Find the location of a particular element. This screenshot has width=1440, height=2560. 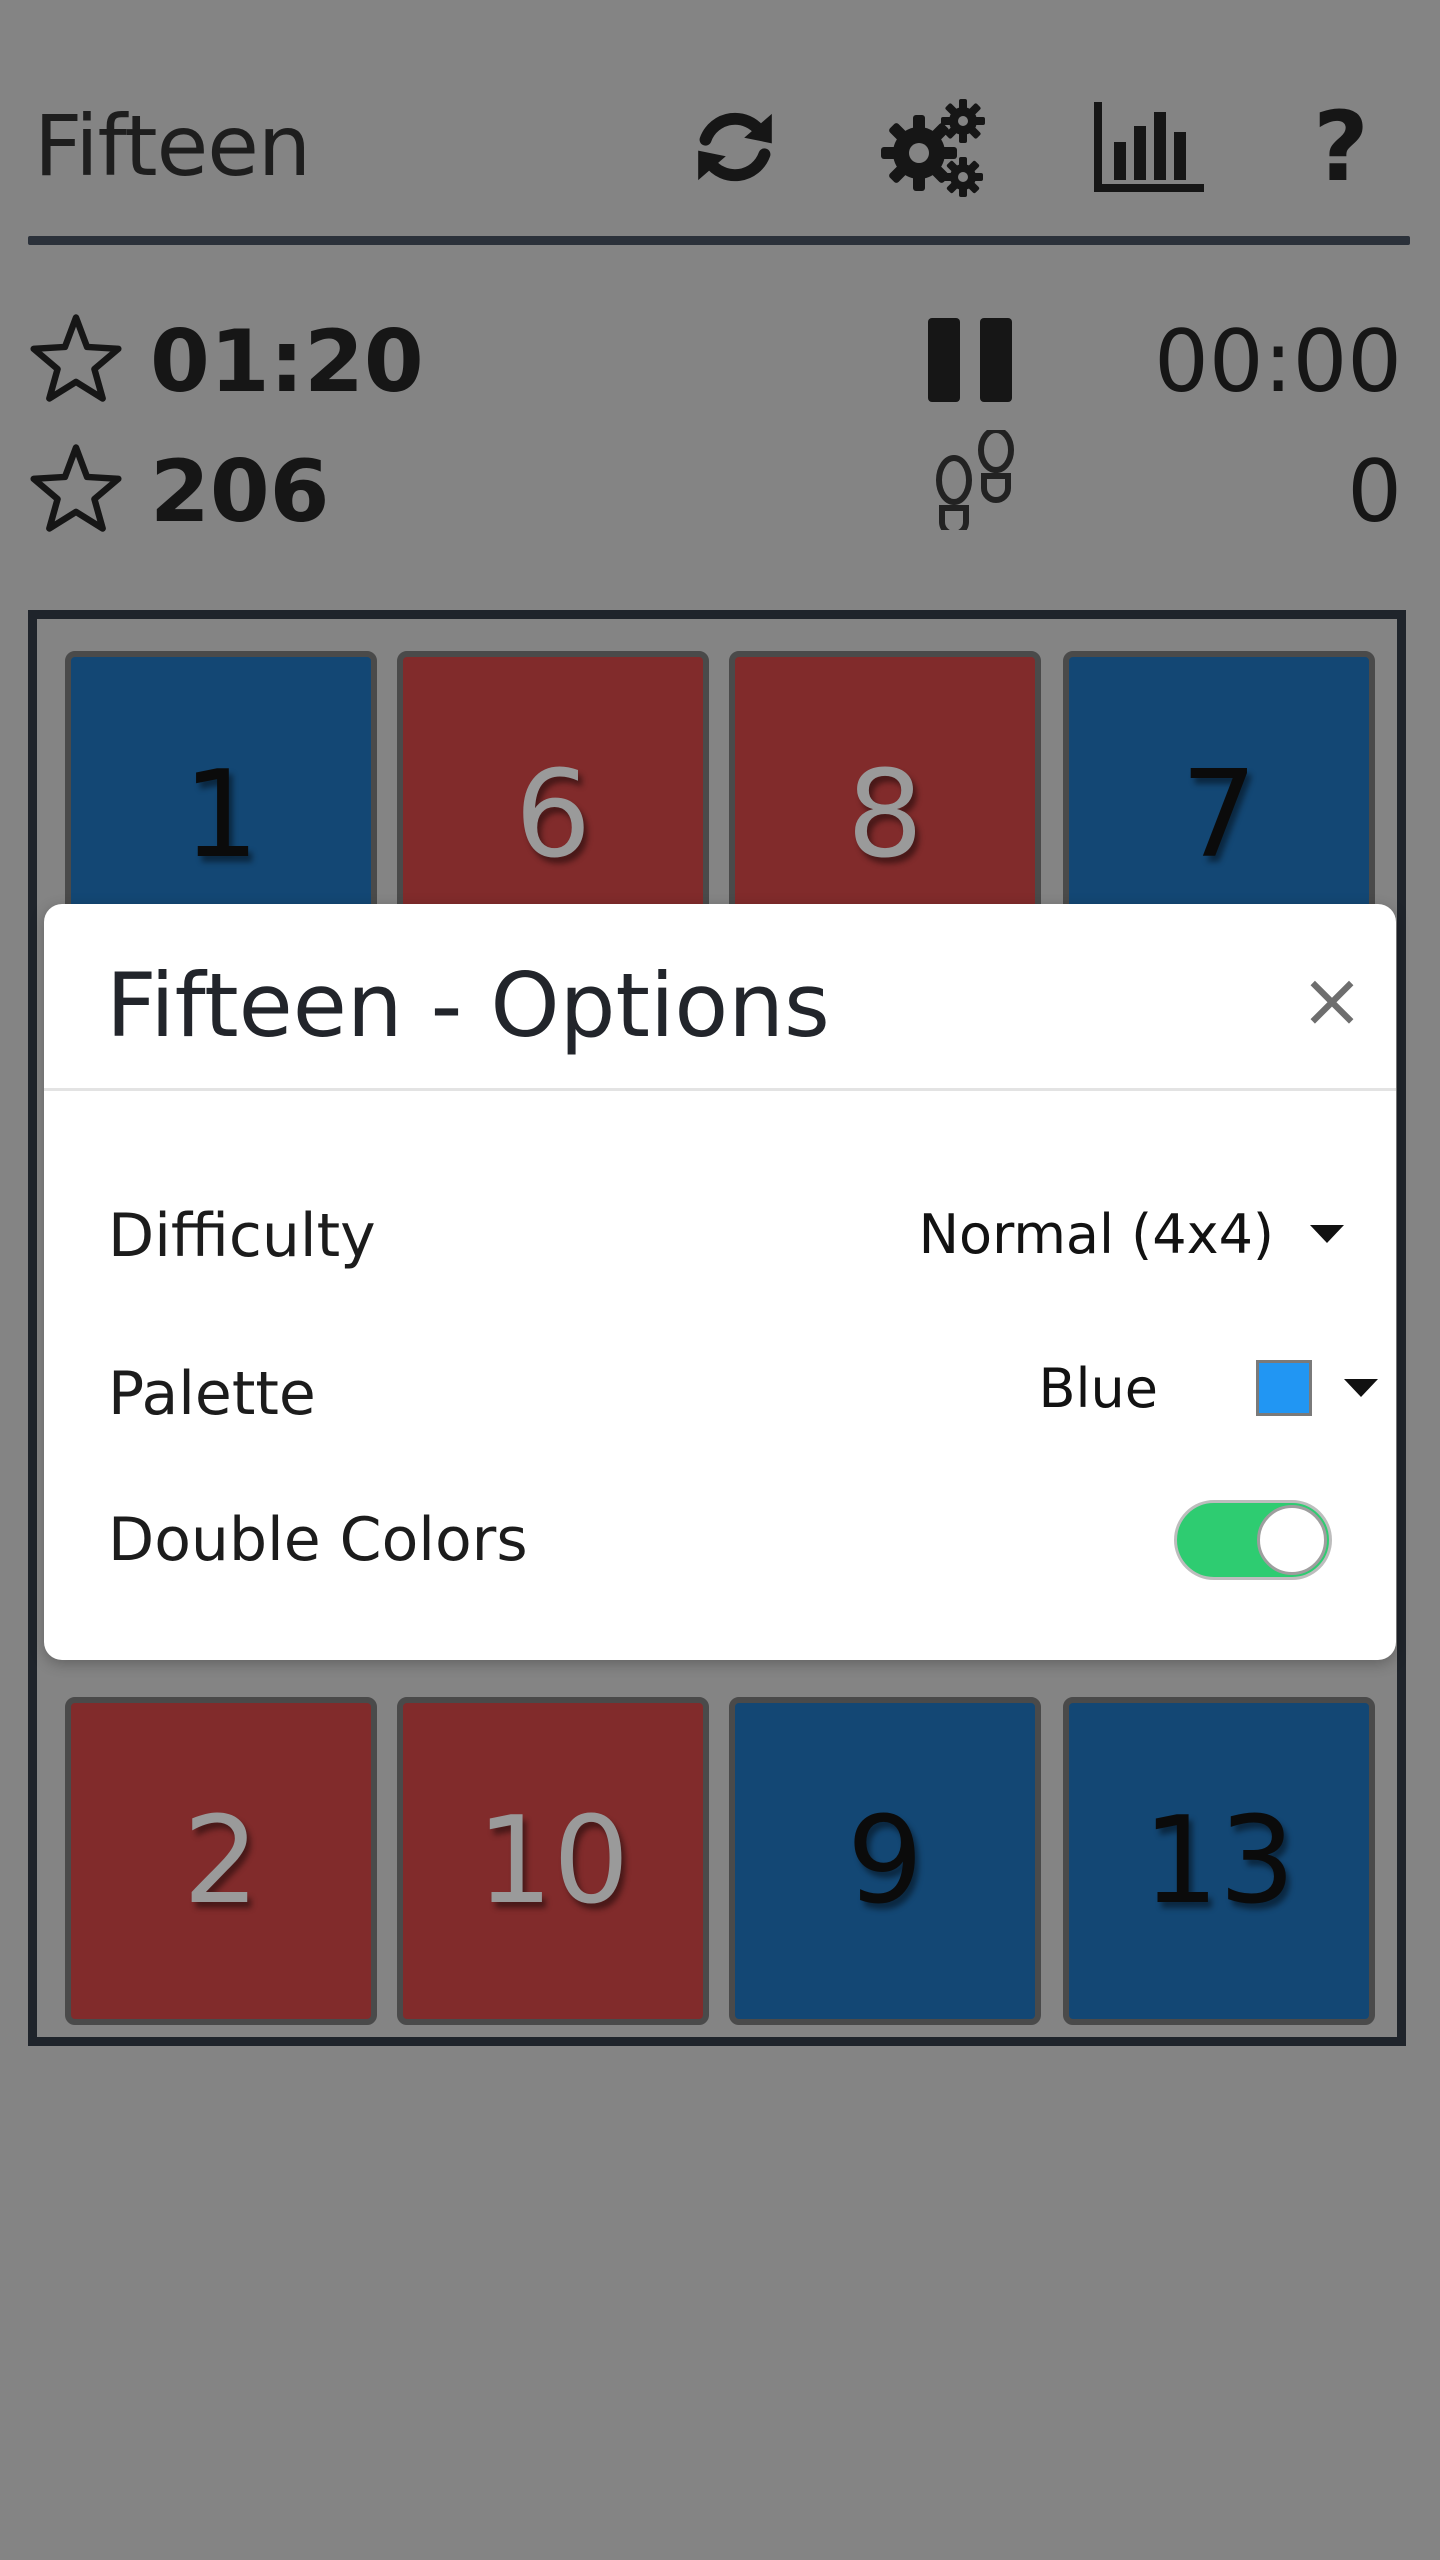

tile: 13 is located at coordinates (1219, 1861).